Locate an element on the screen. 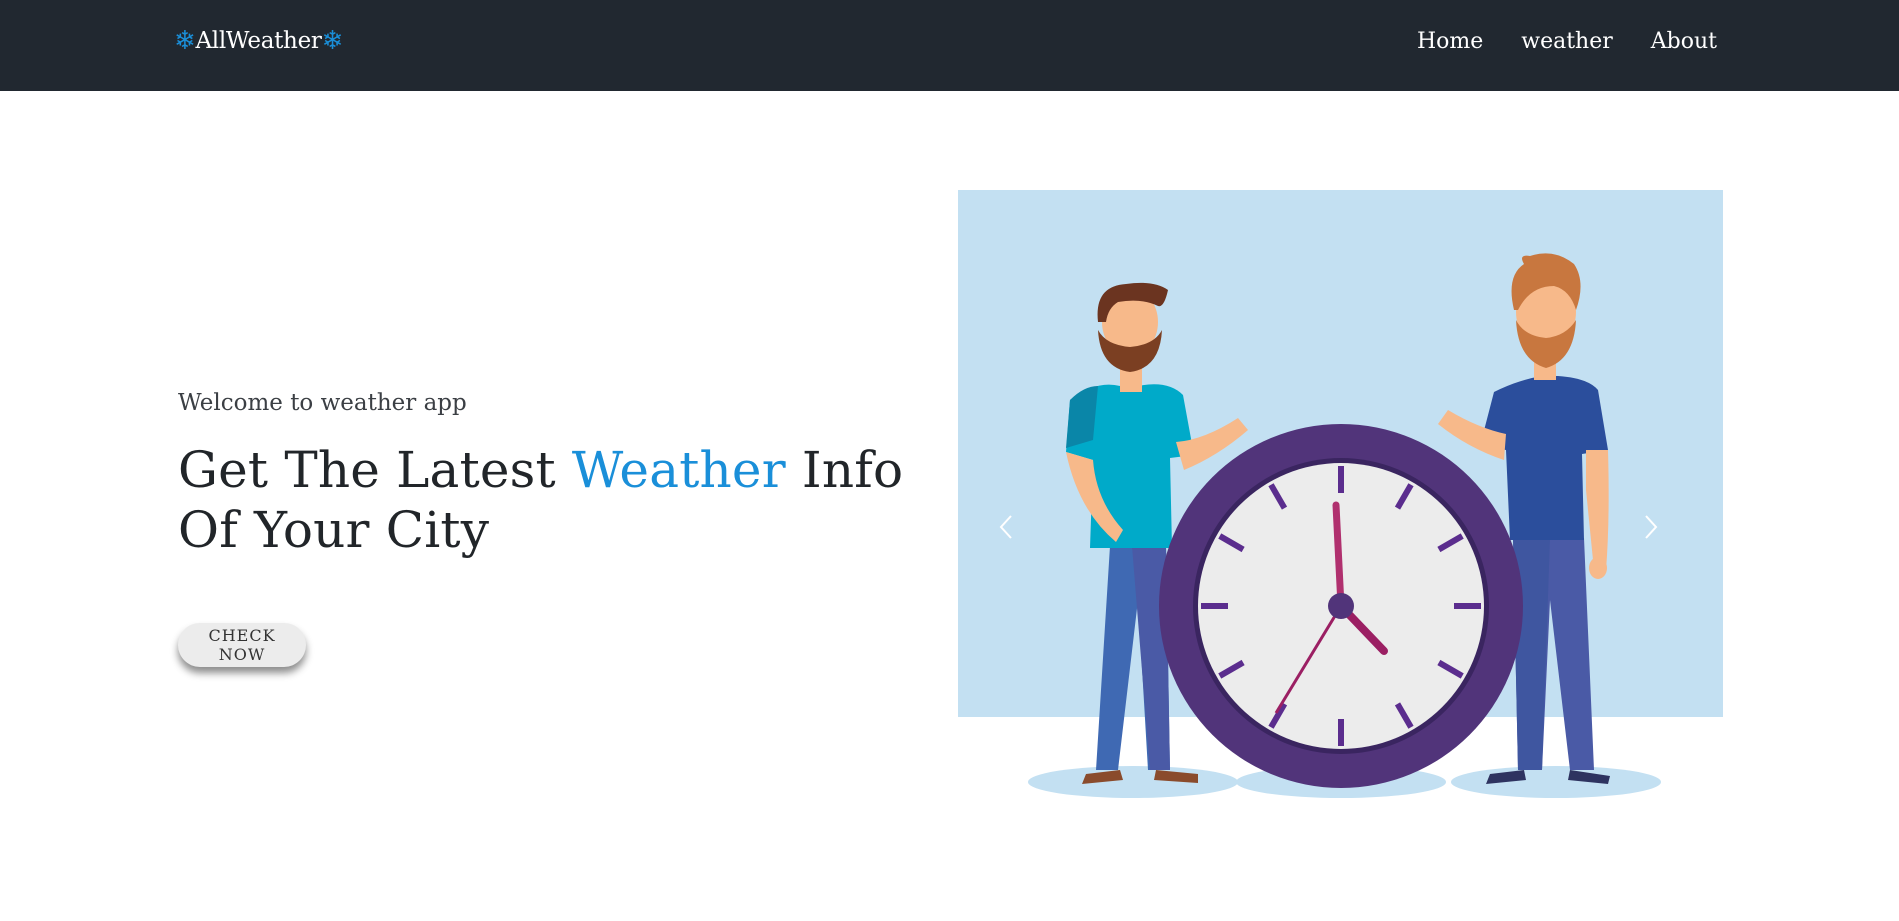 The width and height of the screenshot is (1899, 921). headline-part: Get The Latest is located at coordinates (375, 470).